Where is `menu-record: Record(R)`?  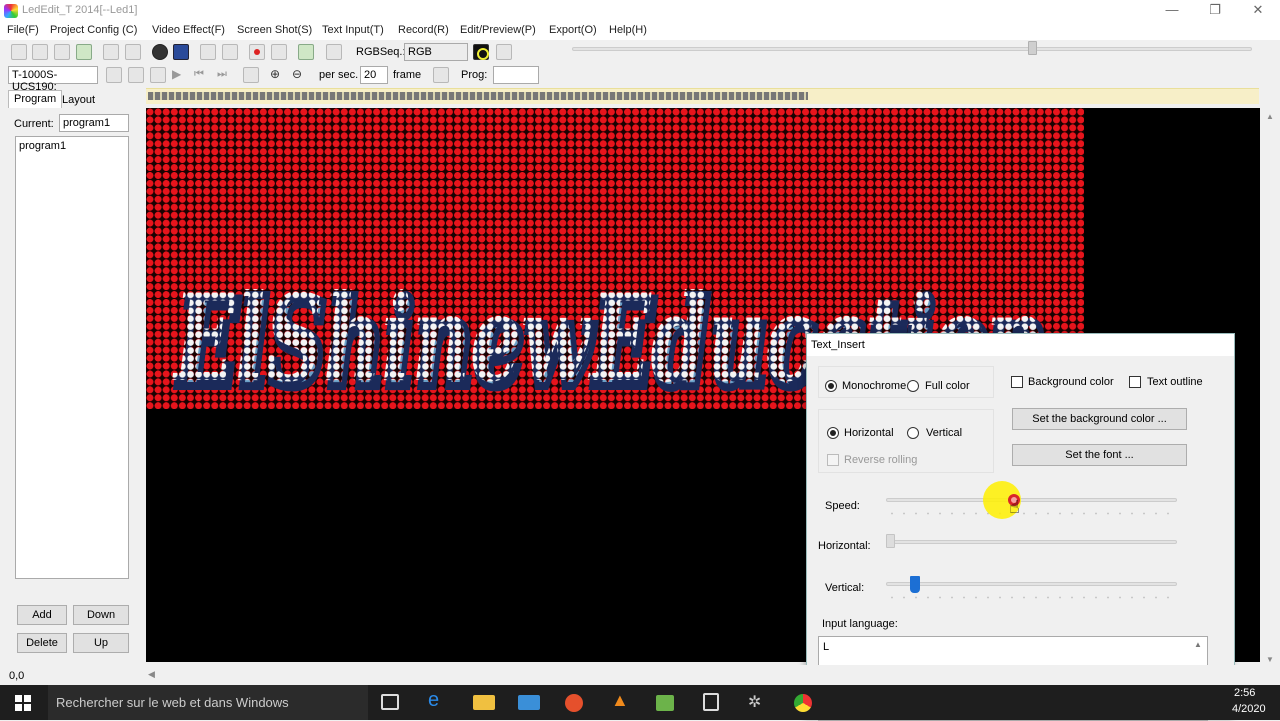 menu-record: Record(R) is located at coordinates (423, 30).